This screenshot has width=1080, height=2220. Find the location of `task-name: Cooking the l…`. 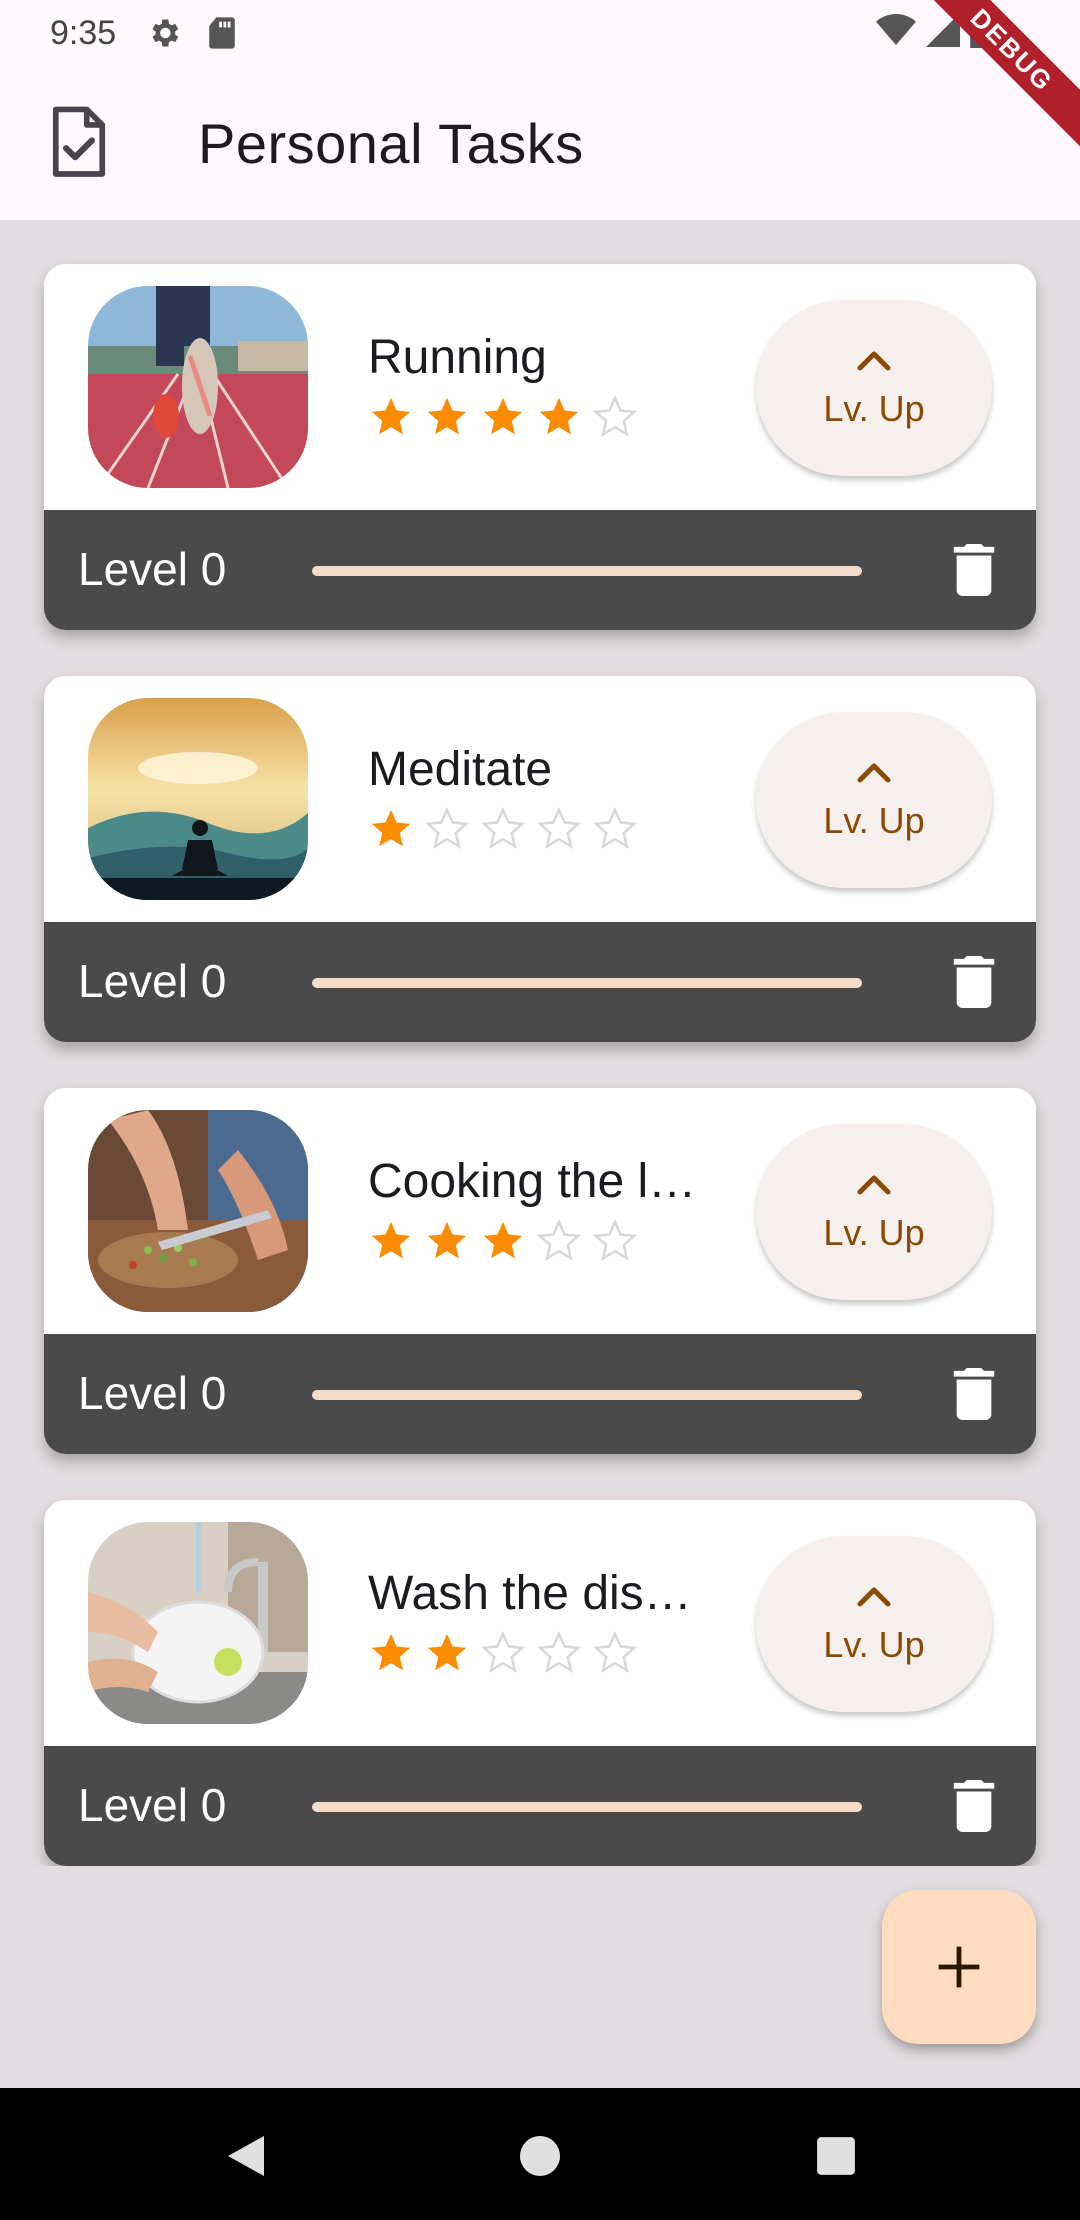

task-name: Cooking the l… is located at coordinates (532, 1181).